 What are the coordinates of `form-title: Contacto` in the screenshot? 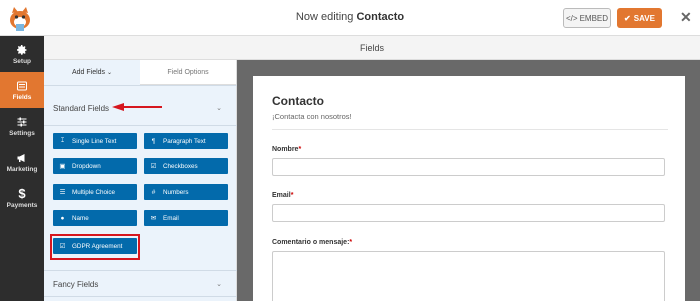 It's located at (298, 101).